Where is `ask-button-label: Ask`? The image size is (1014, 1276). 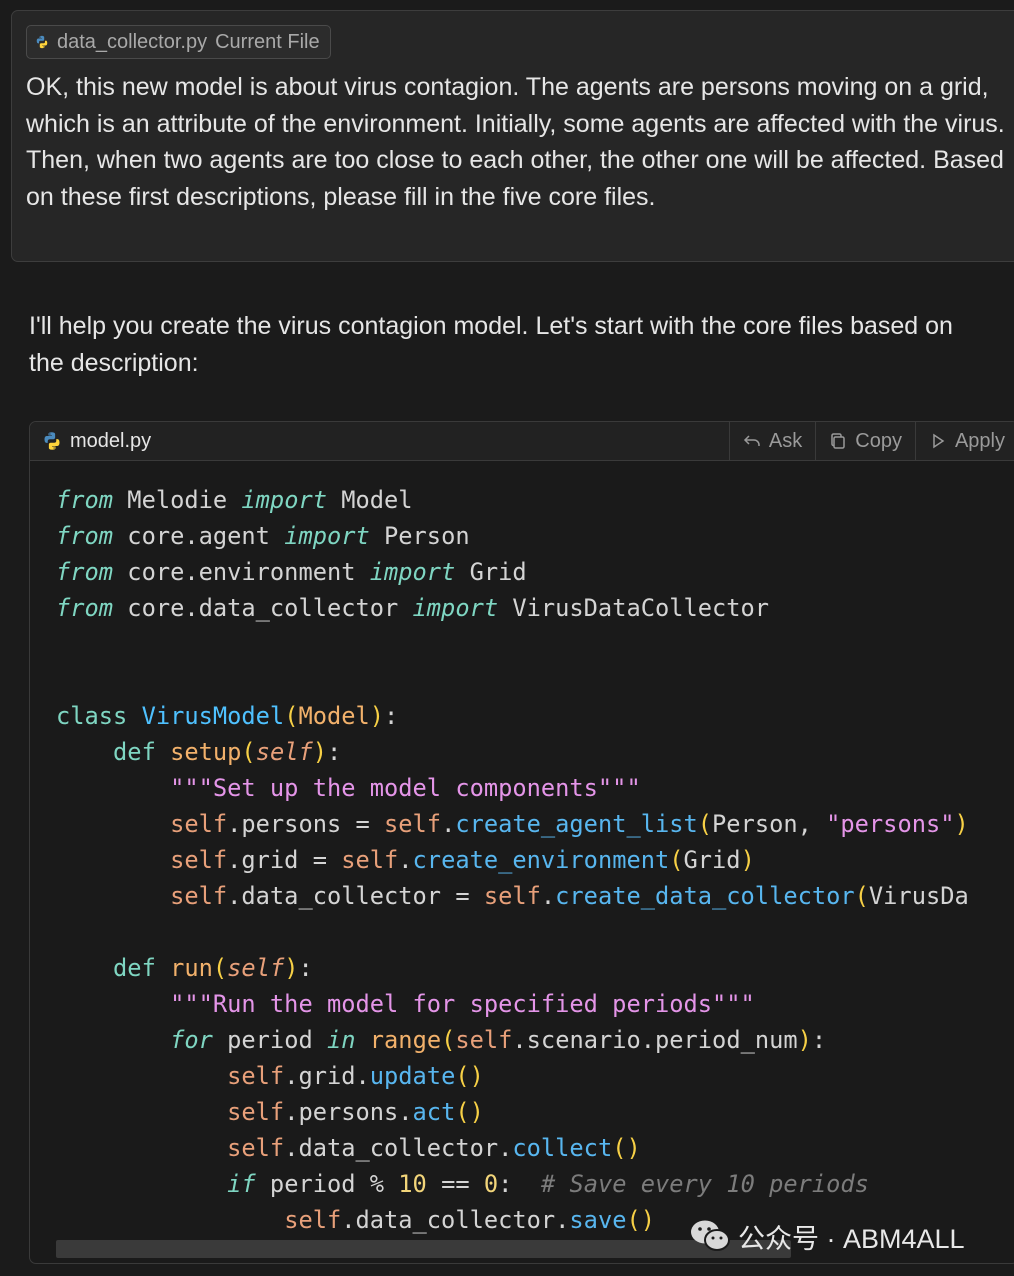
ask-button-label: Ask is located at coordinates (785, 440).